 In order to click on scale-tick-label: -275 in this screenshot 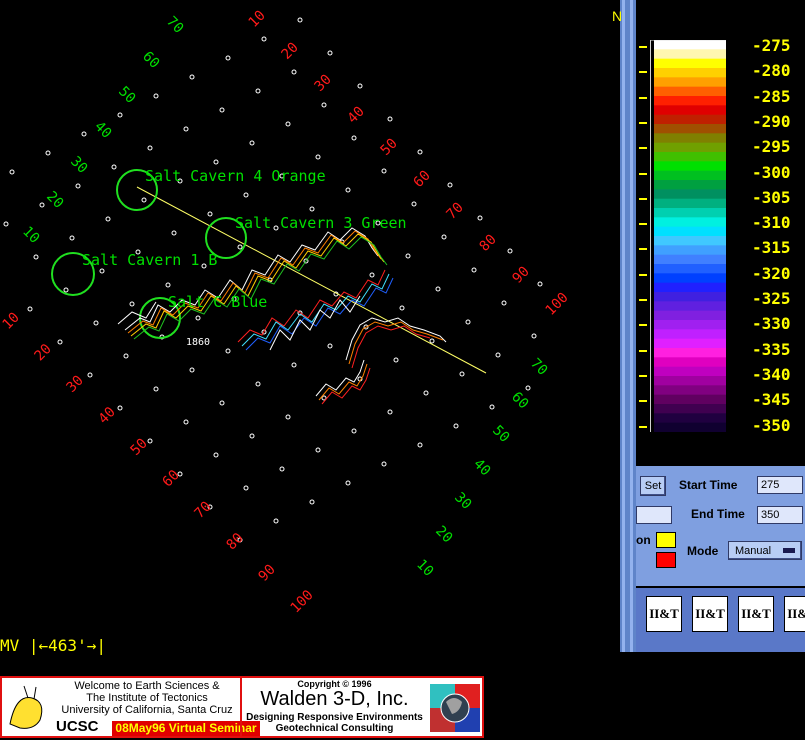, I will do `click(771, 45)`.